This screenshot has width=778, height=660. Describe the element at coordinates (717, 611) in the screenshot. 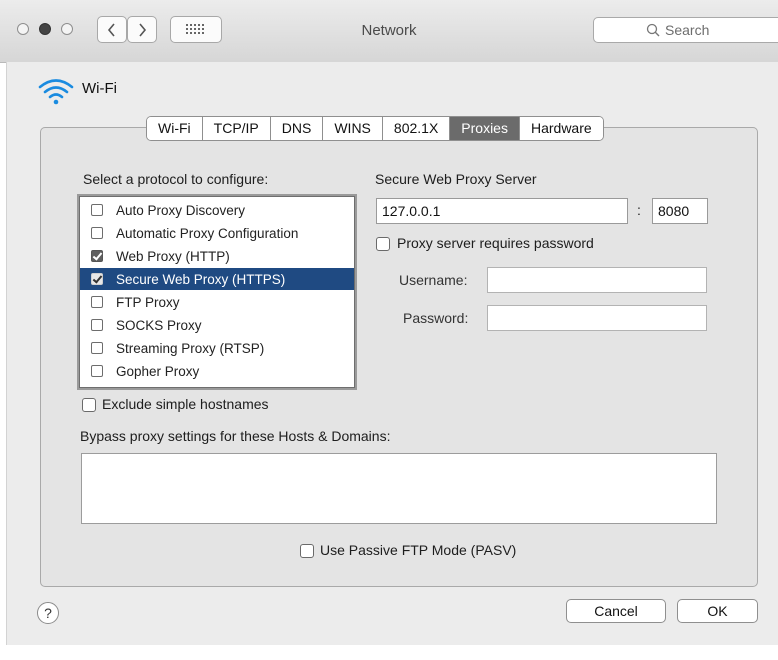

I see `ok-button: OK` at that location.